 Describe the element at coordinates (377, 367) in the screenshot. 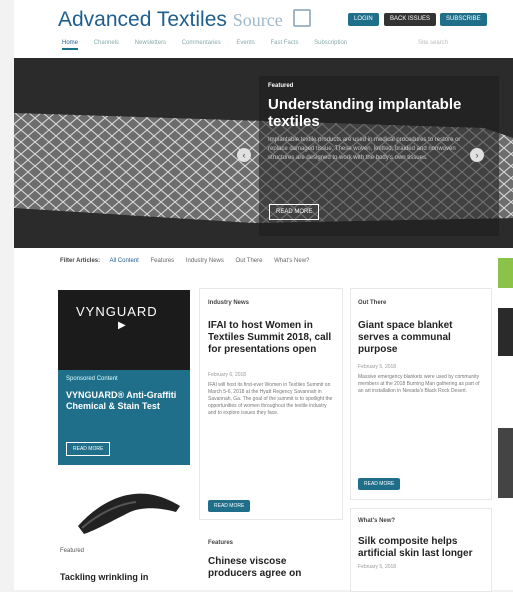

I see `out-there-date: February 5, 2018` at that location.